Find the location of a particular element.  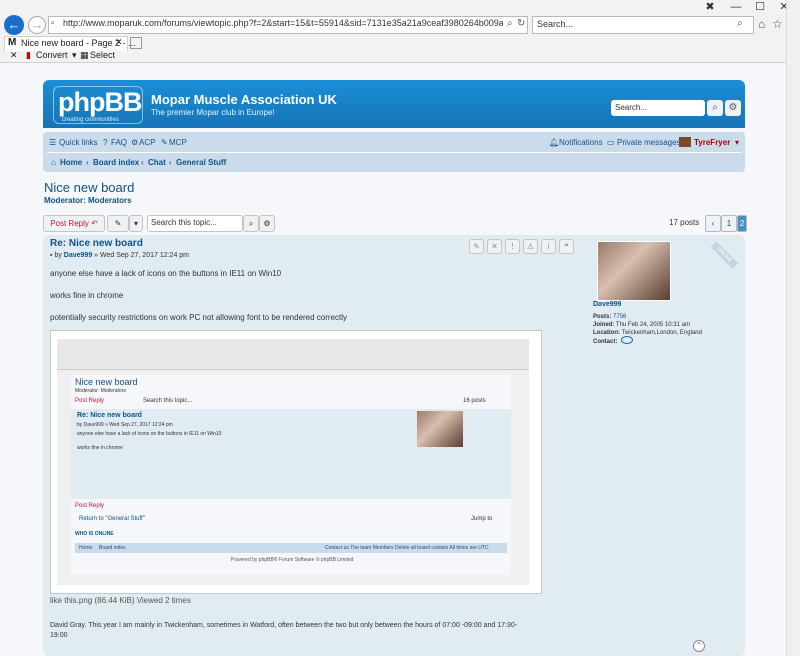

faq-icon: ? is located at coordinates (105, 142).